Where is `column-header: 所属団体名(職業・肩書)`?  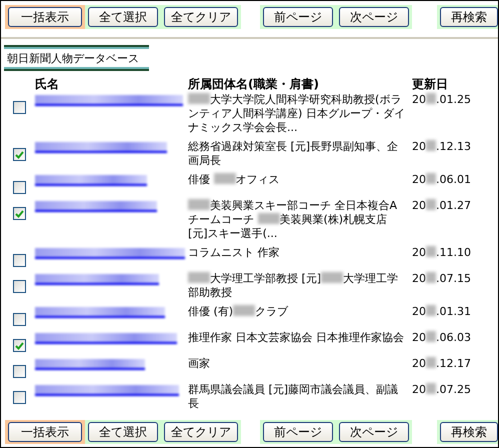 column-header: 所属団体名(職業・肩書) is located at coordinates (254, 84).